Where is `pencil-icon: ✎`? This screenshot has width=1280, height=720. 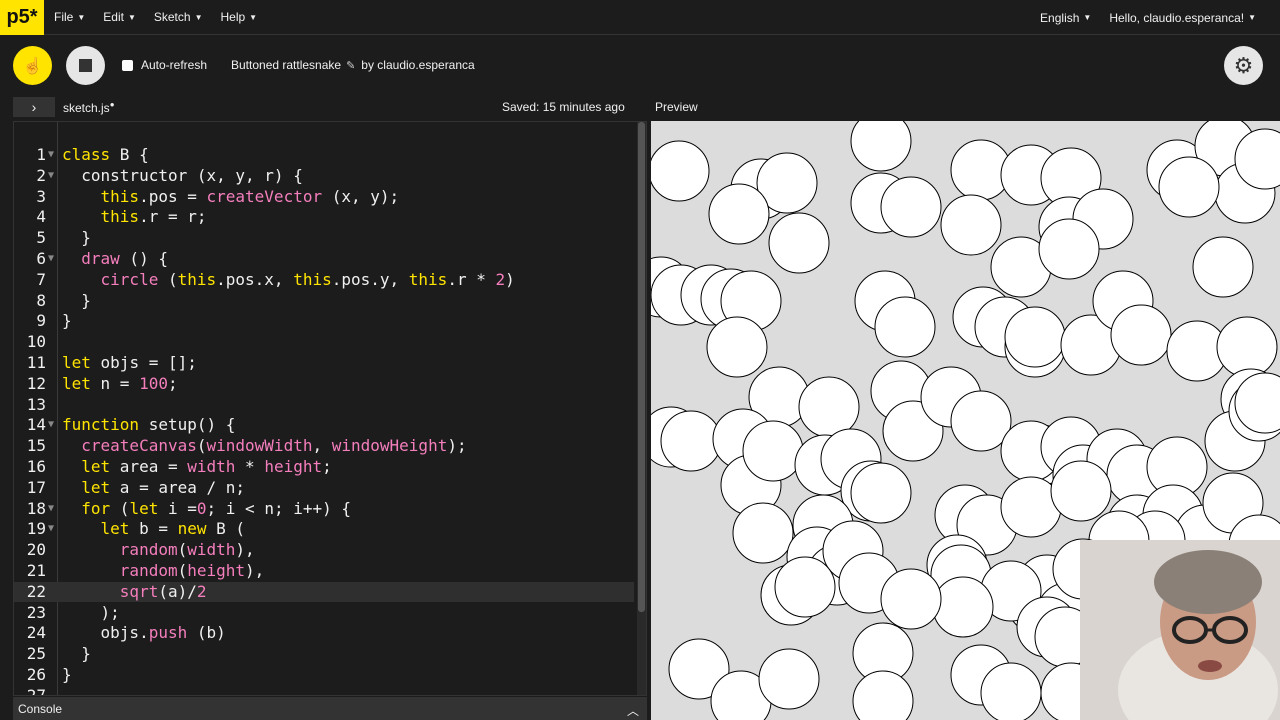
pencil-icon: ✎ is located at coordinates (350, 65).